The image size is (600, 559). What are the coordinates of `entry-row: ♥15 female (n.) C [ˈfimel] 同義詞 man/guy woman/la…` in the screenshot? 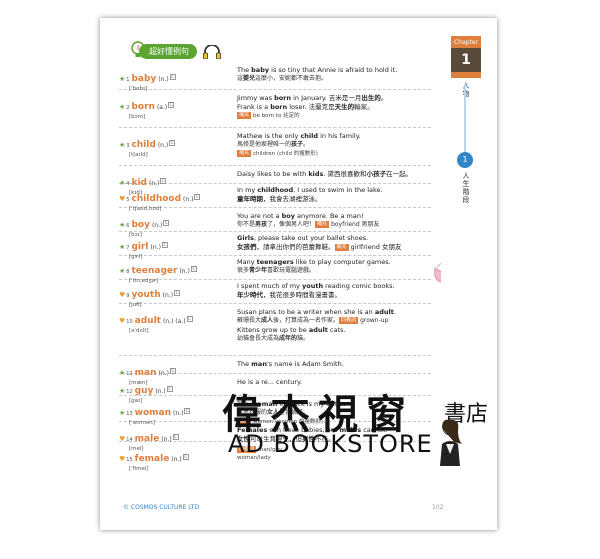 It's located at (275, 459).